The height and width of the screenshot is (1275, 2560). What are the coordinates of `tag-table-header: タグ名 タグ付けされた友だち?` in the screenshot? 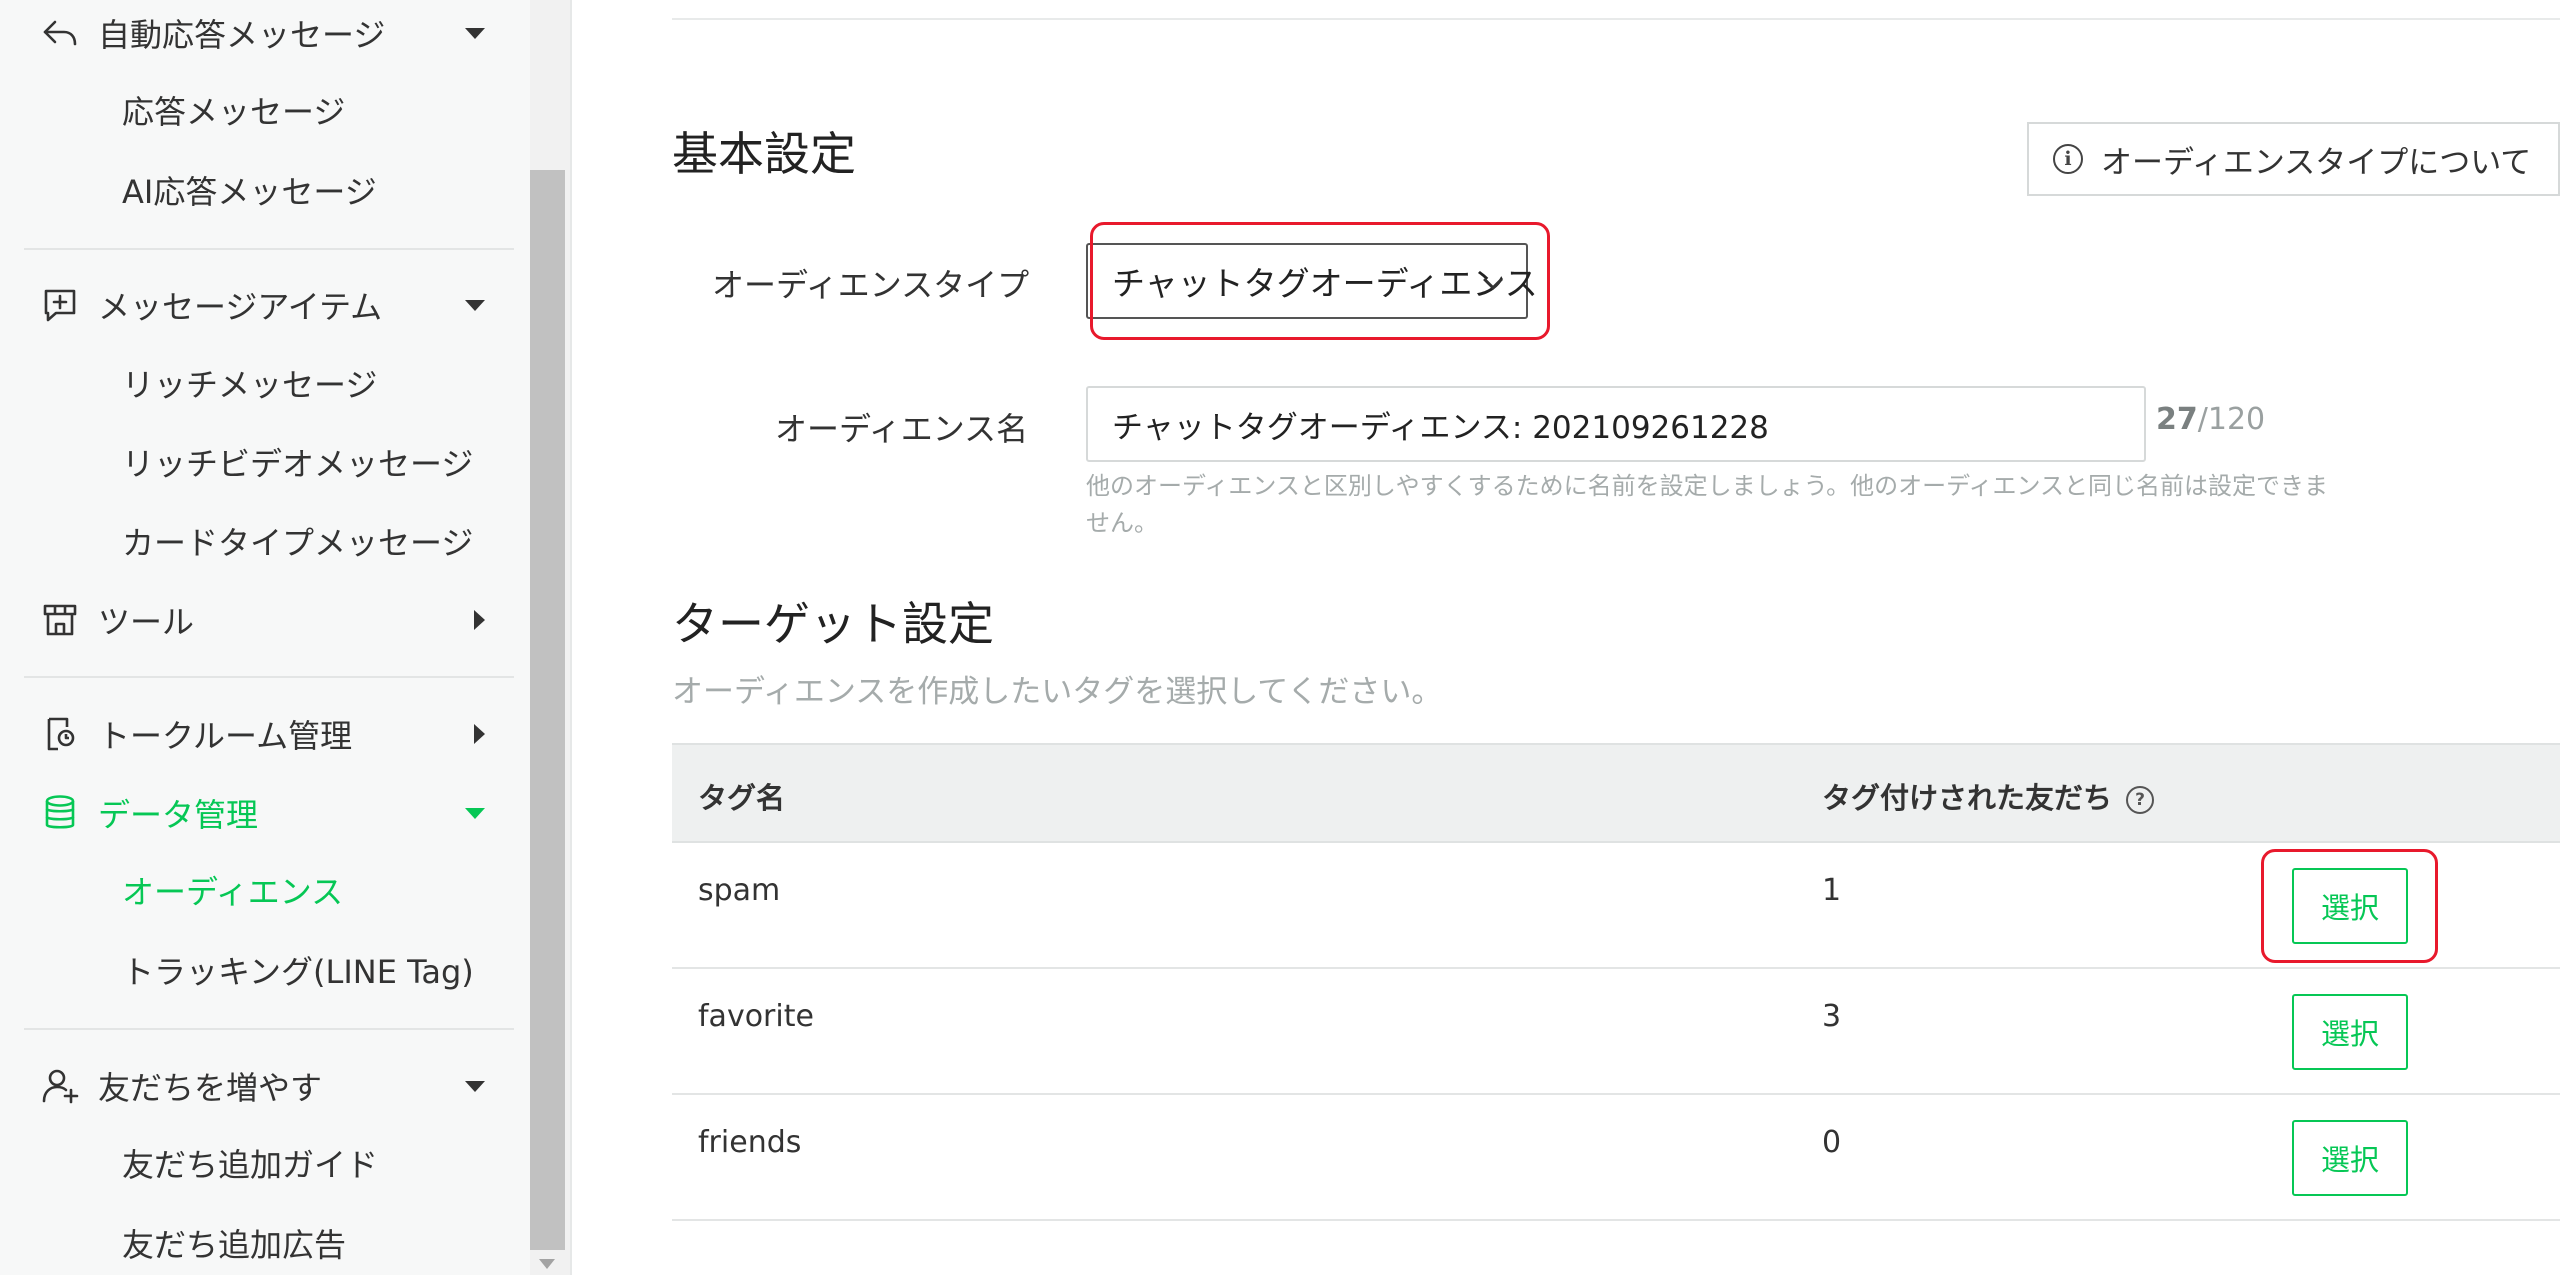 It's located at (1616, 793).